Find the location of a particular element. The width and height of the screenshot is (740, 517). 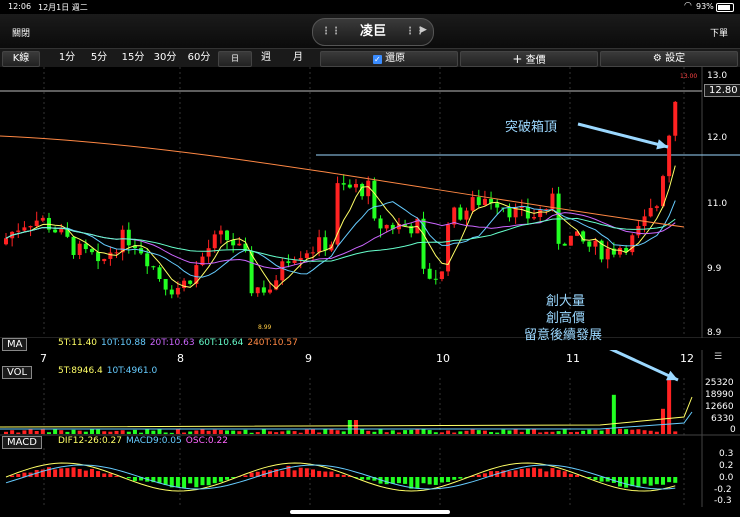

stock-title: 凌巨 is located at coordinates (372, 31).